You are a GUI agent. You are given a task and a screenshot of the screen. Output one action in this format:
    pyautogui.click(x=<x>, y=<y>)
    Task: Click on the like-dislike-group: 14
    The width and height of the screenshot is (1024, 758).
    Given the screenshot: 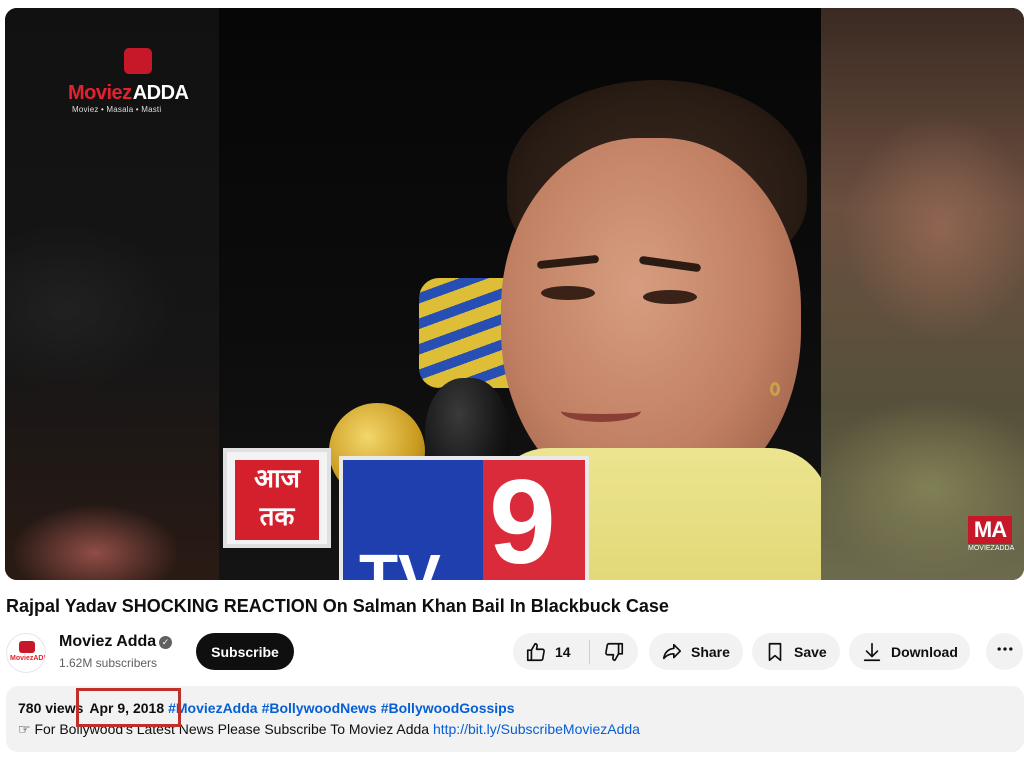 What is the action you would take?
    pyautogui.click(x=575, y=651)
    